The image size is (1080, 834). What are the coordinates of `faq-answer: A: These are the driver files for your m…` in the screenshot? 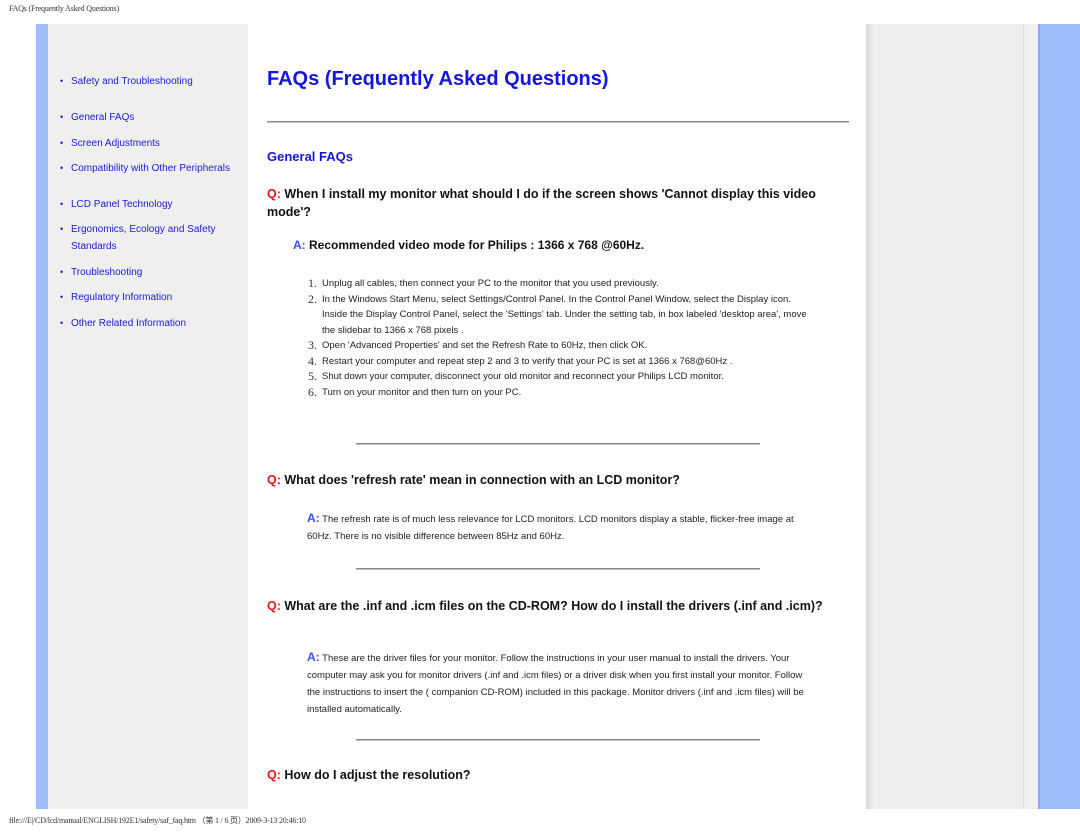 It's located at (557, 683).